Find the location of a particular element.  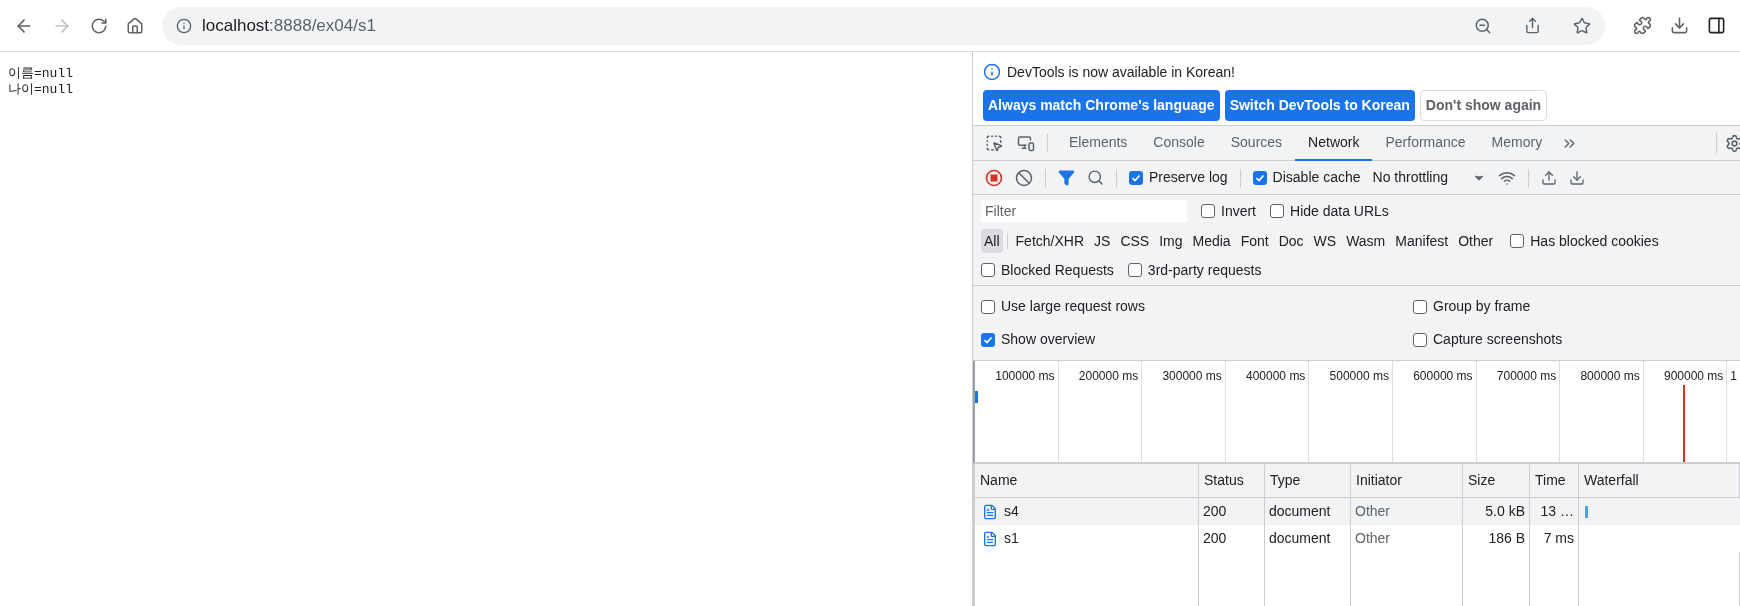

type-filter: WS is located at coordinates (1325, 241).